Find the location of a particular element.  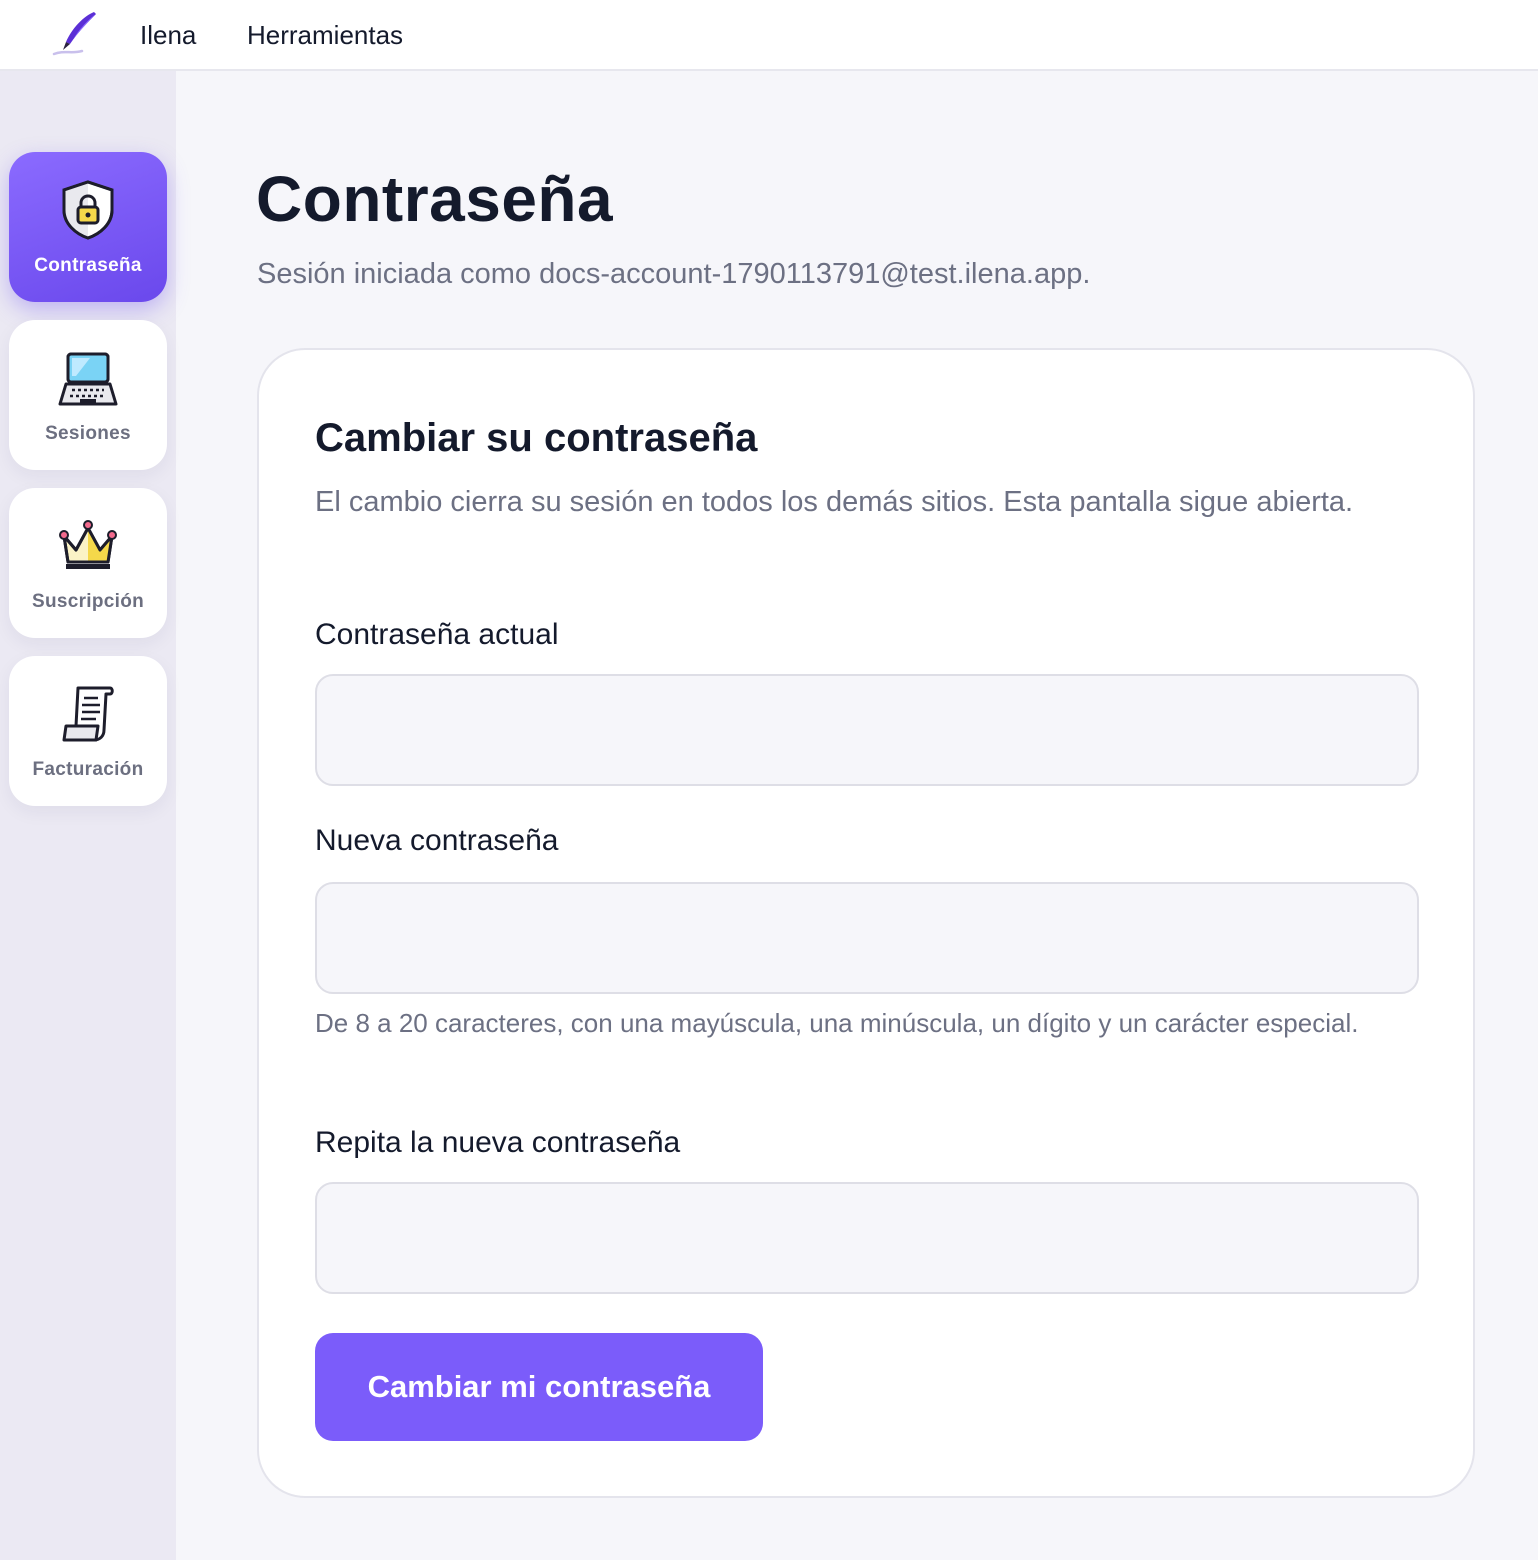

new-password-label: Nueva contraseña is located at coordinates (437, 840).